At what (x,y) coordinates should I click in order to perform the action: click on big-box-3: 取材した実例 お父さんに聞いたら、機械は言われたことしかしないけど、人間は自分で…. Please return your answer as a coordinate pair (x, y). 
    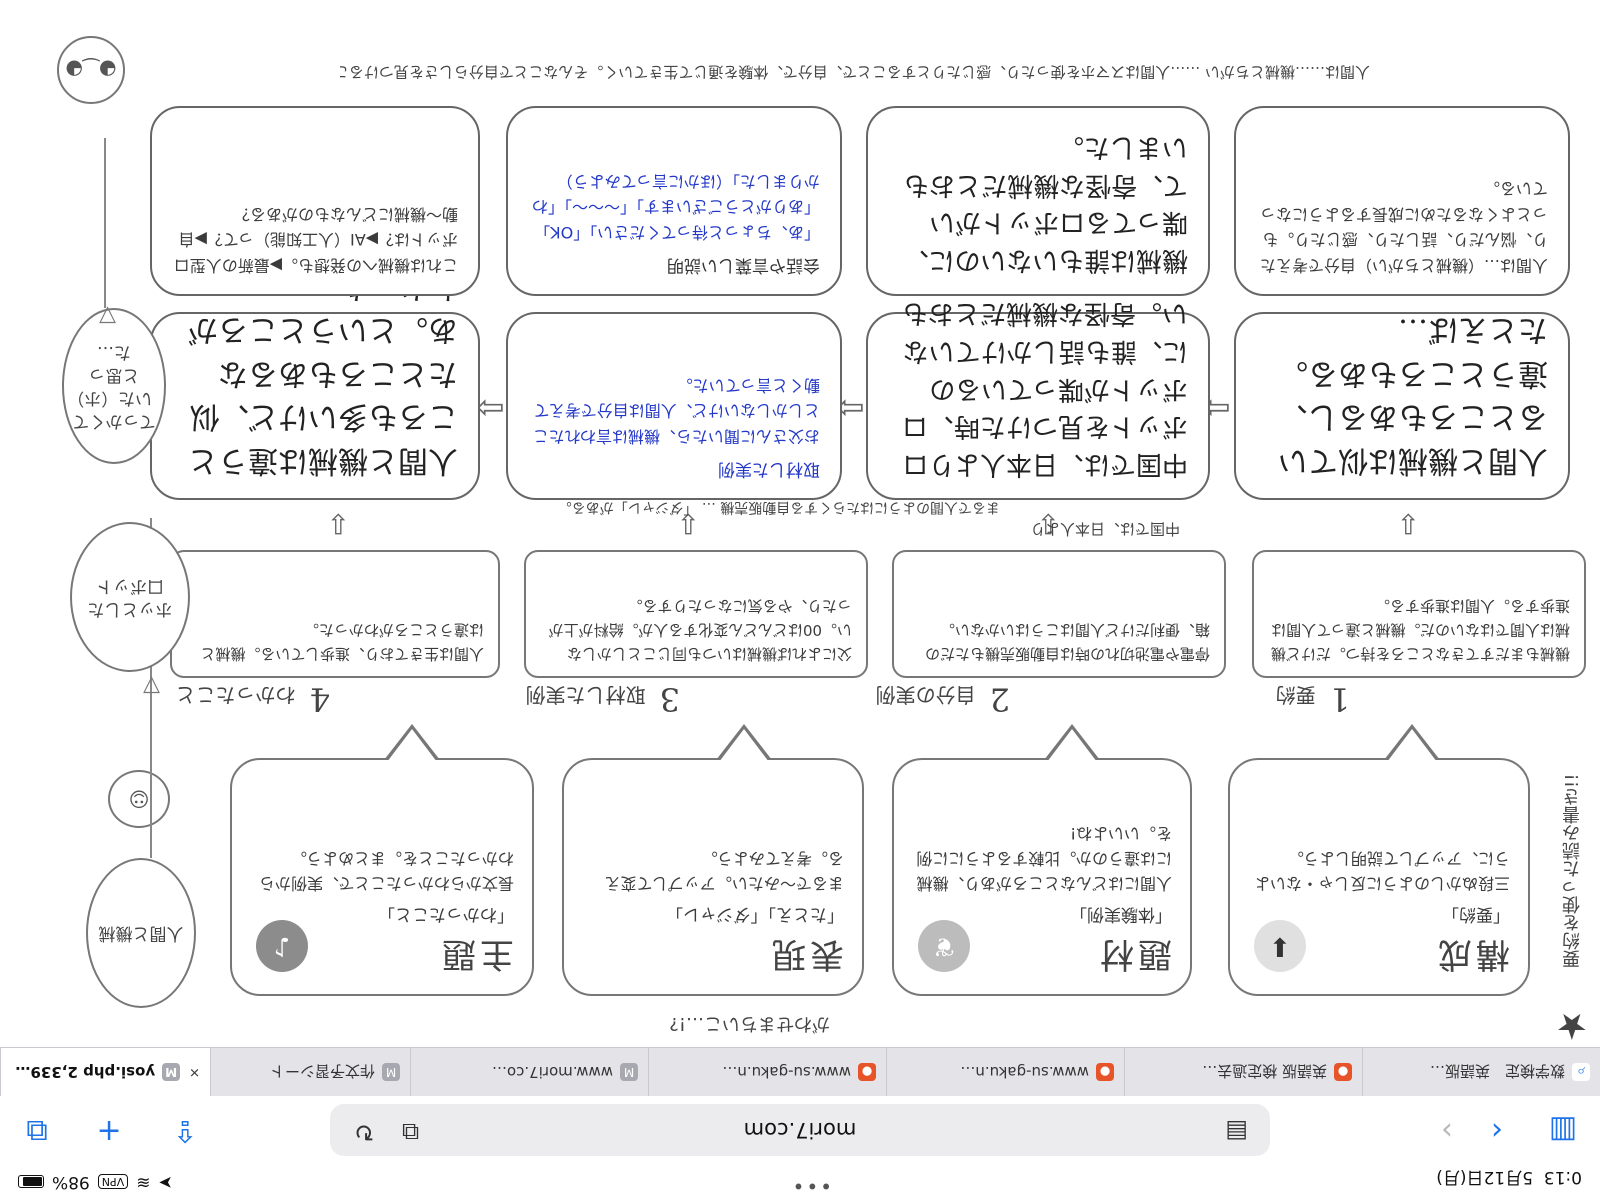
    Looking at the image, I should click on (674, 406).